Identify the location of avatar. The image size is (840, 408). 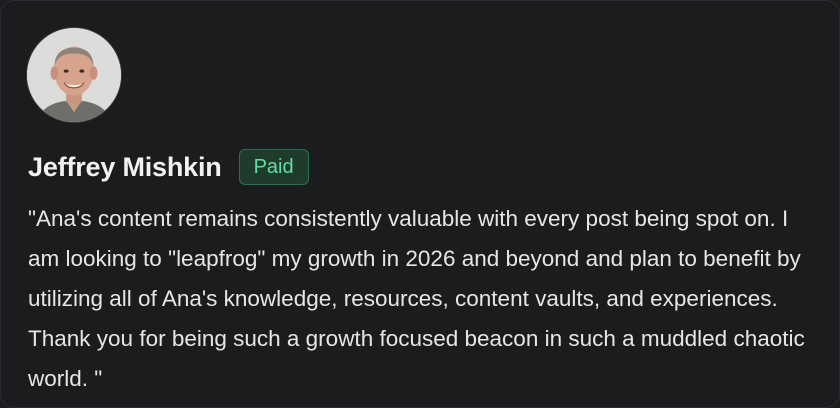
(74, 75).